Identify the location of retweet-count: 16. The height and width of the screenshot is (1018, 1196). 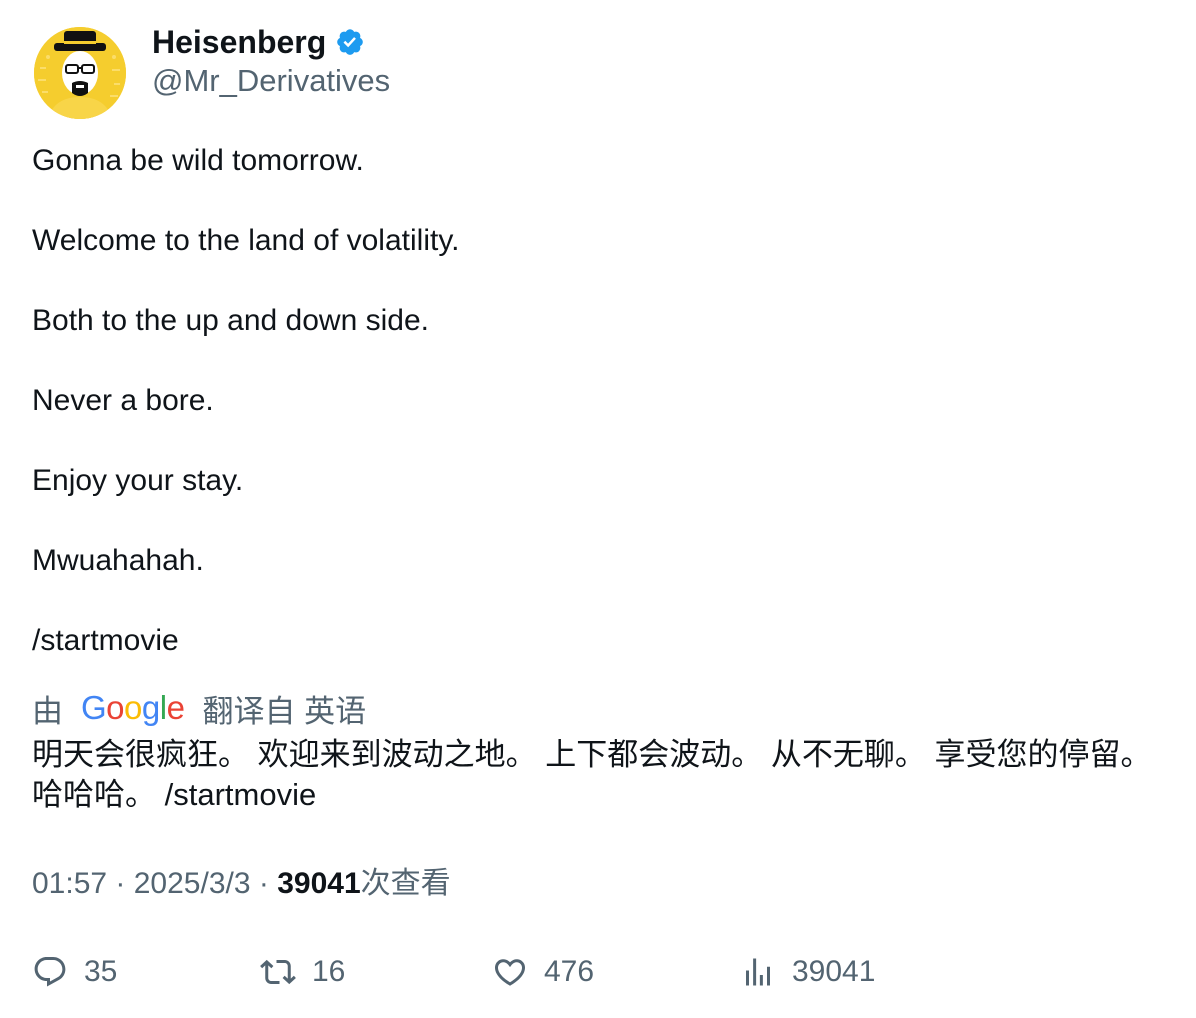
(329, 971).